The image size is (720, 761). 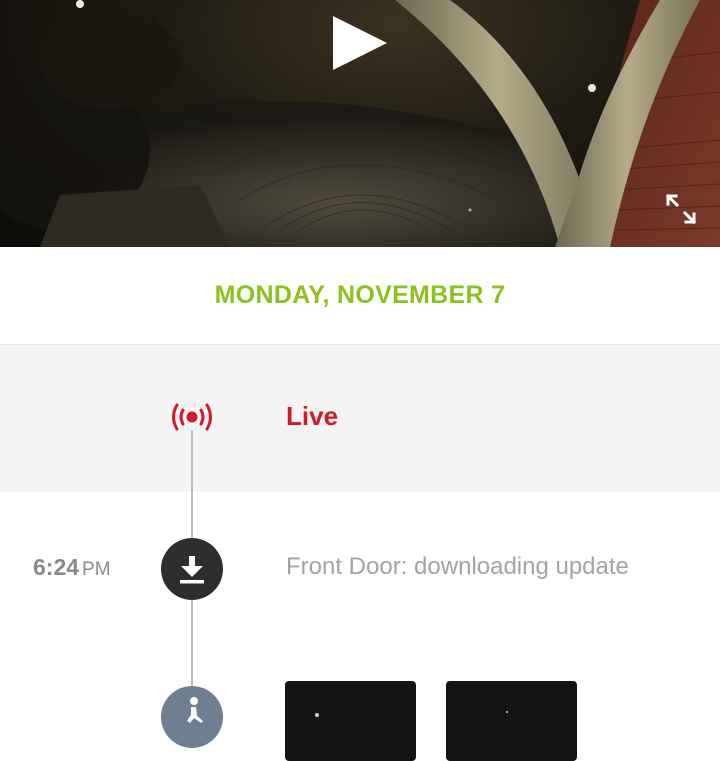 I want to click on motion-person-icon, so click(x=192, y=717).